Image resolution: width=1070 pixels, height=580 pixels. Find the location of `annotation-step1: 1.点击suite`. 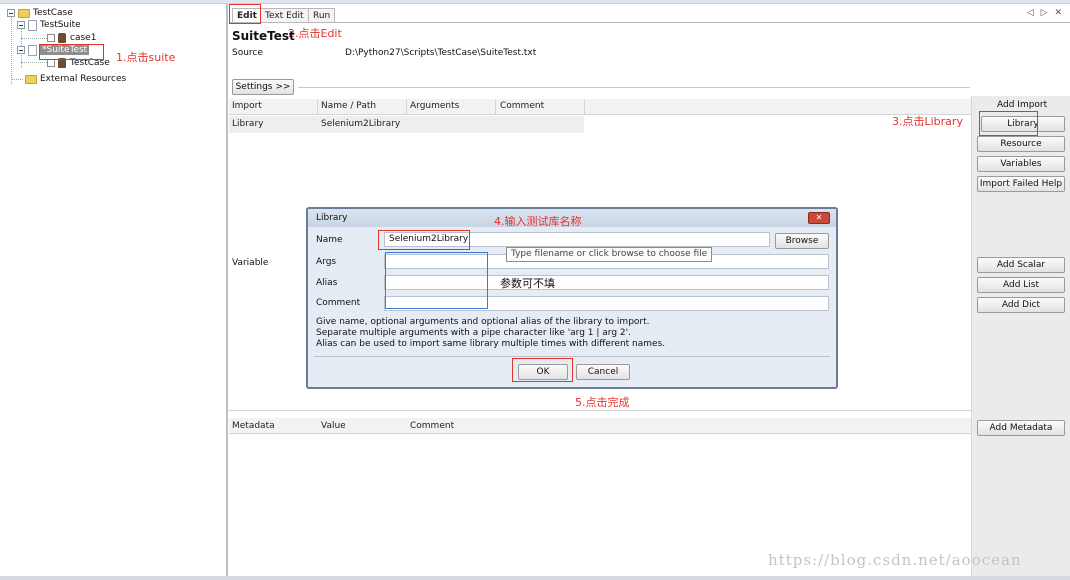

annotation-step1: 1.点击suite is located at coordinates (146, 57).